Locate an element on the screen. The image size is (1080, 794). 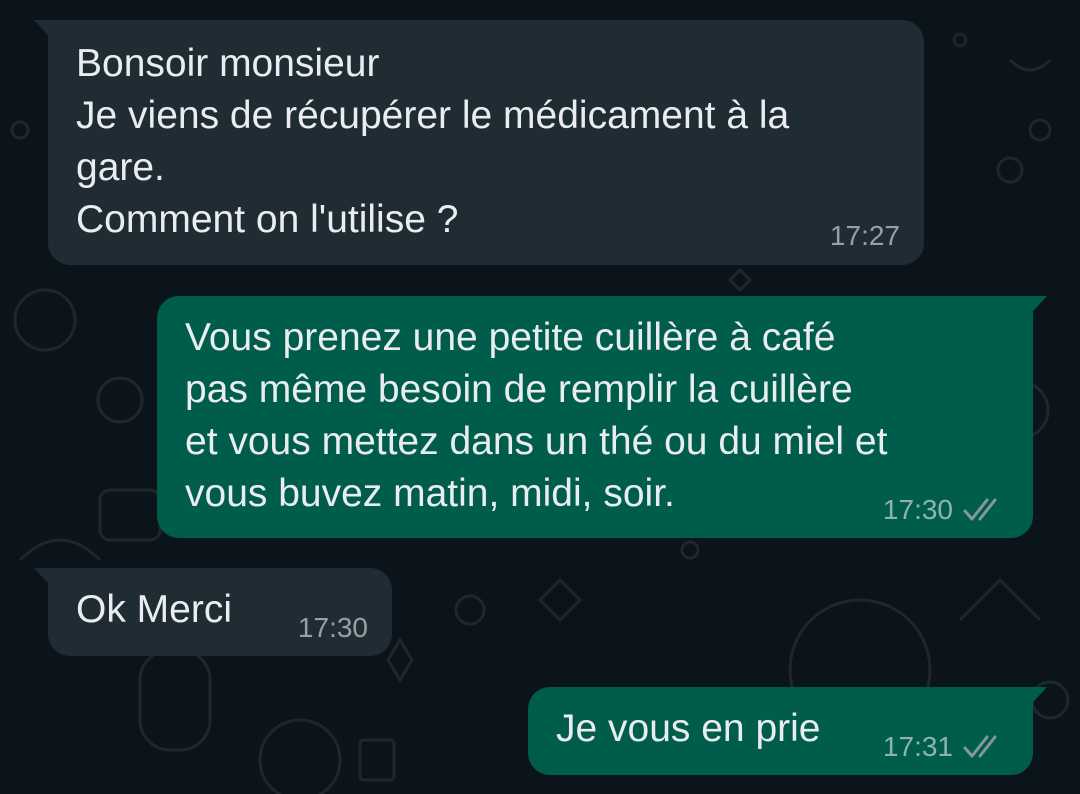
message-timestamp: 17:31 is located at coordinates (917, 746).